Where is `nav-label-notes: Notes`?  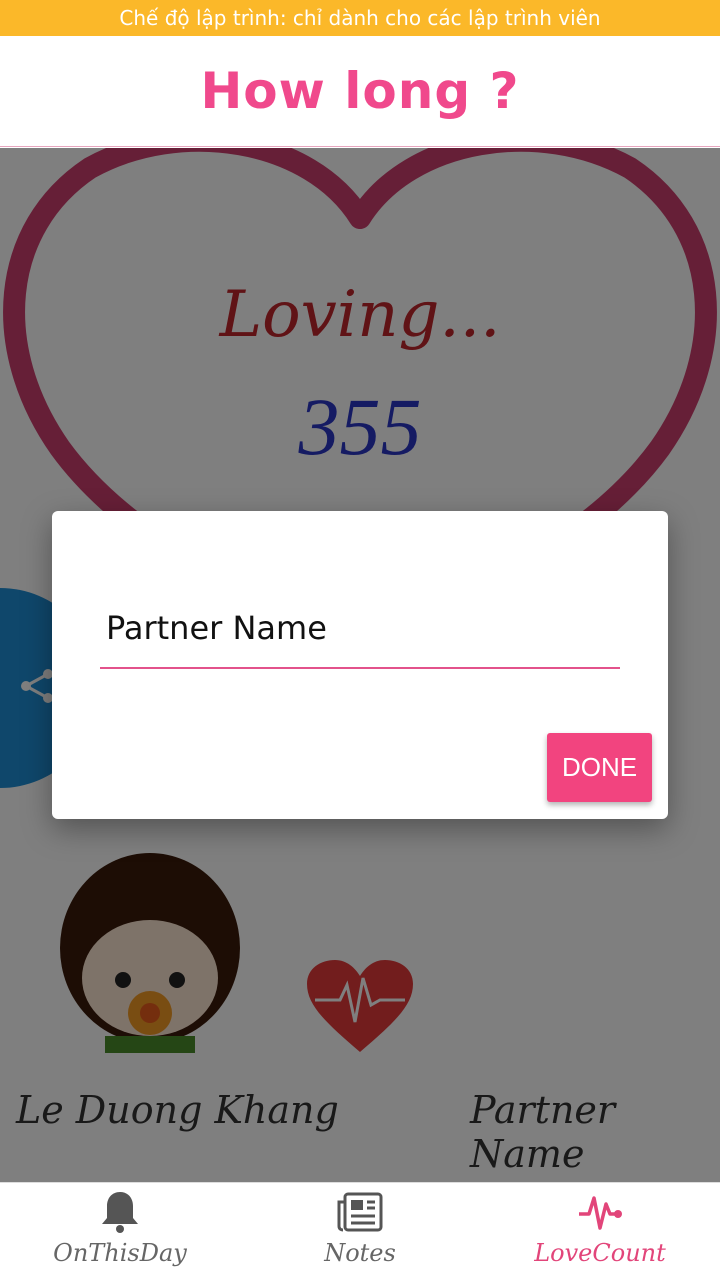
nav-label-notes: Notes is located at coordinates (360, 1253).